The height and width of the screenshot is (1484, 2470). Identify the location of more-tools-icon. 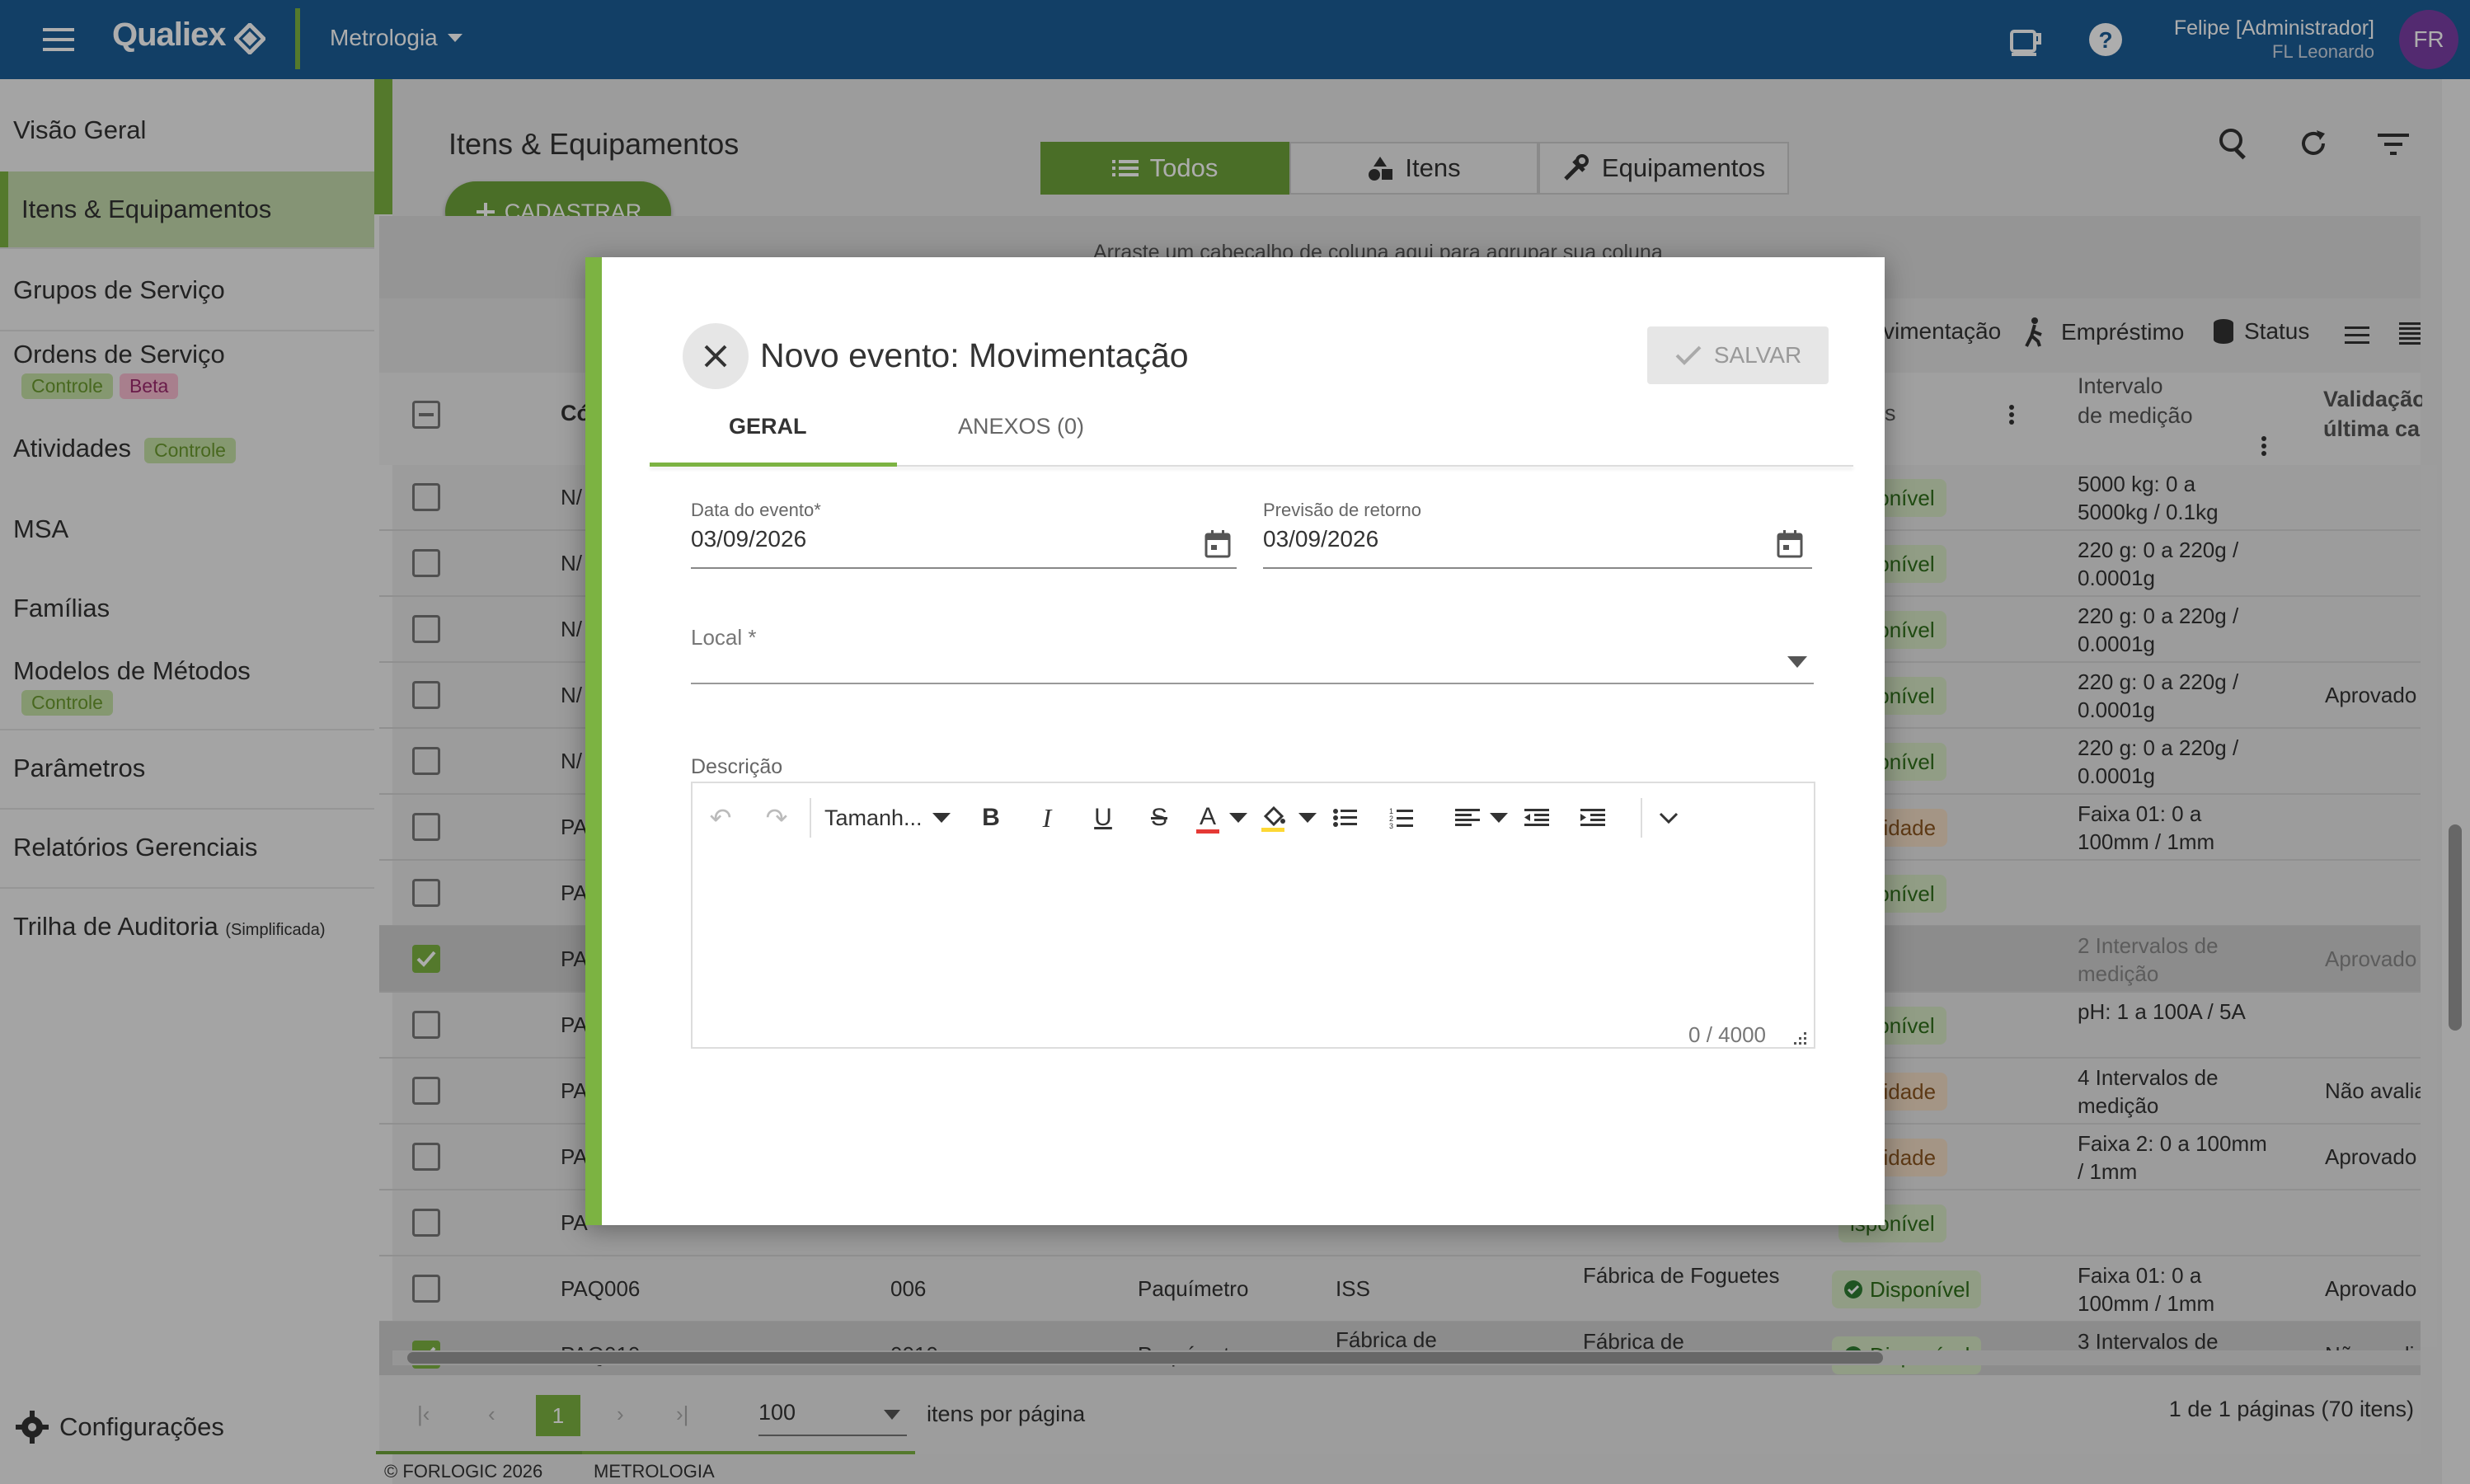
(1668, 817).